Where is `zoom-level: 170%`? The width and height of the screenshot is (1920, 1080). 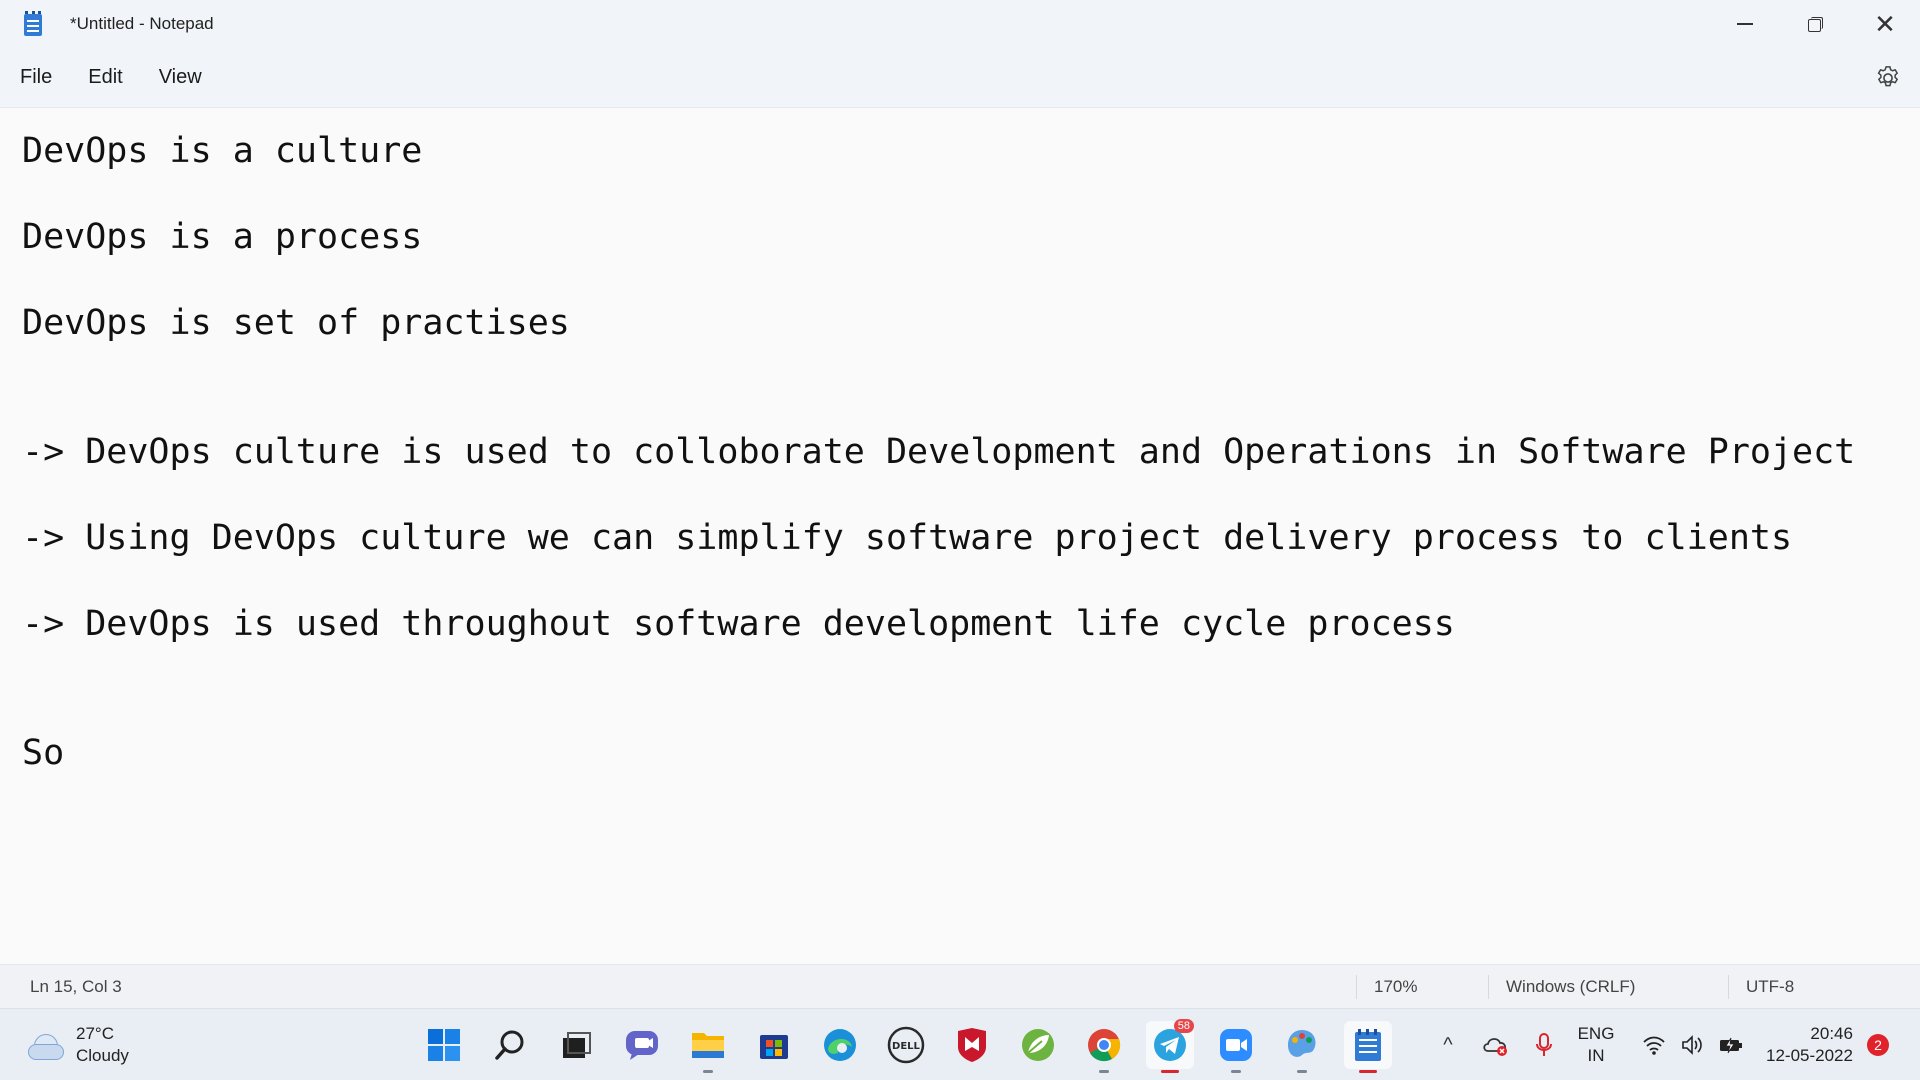
zoom-level: 170% is located at coordinates (1396, 986).